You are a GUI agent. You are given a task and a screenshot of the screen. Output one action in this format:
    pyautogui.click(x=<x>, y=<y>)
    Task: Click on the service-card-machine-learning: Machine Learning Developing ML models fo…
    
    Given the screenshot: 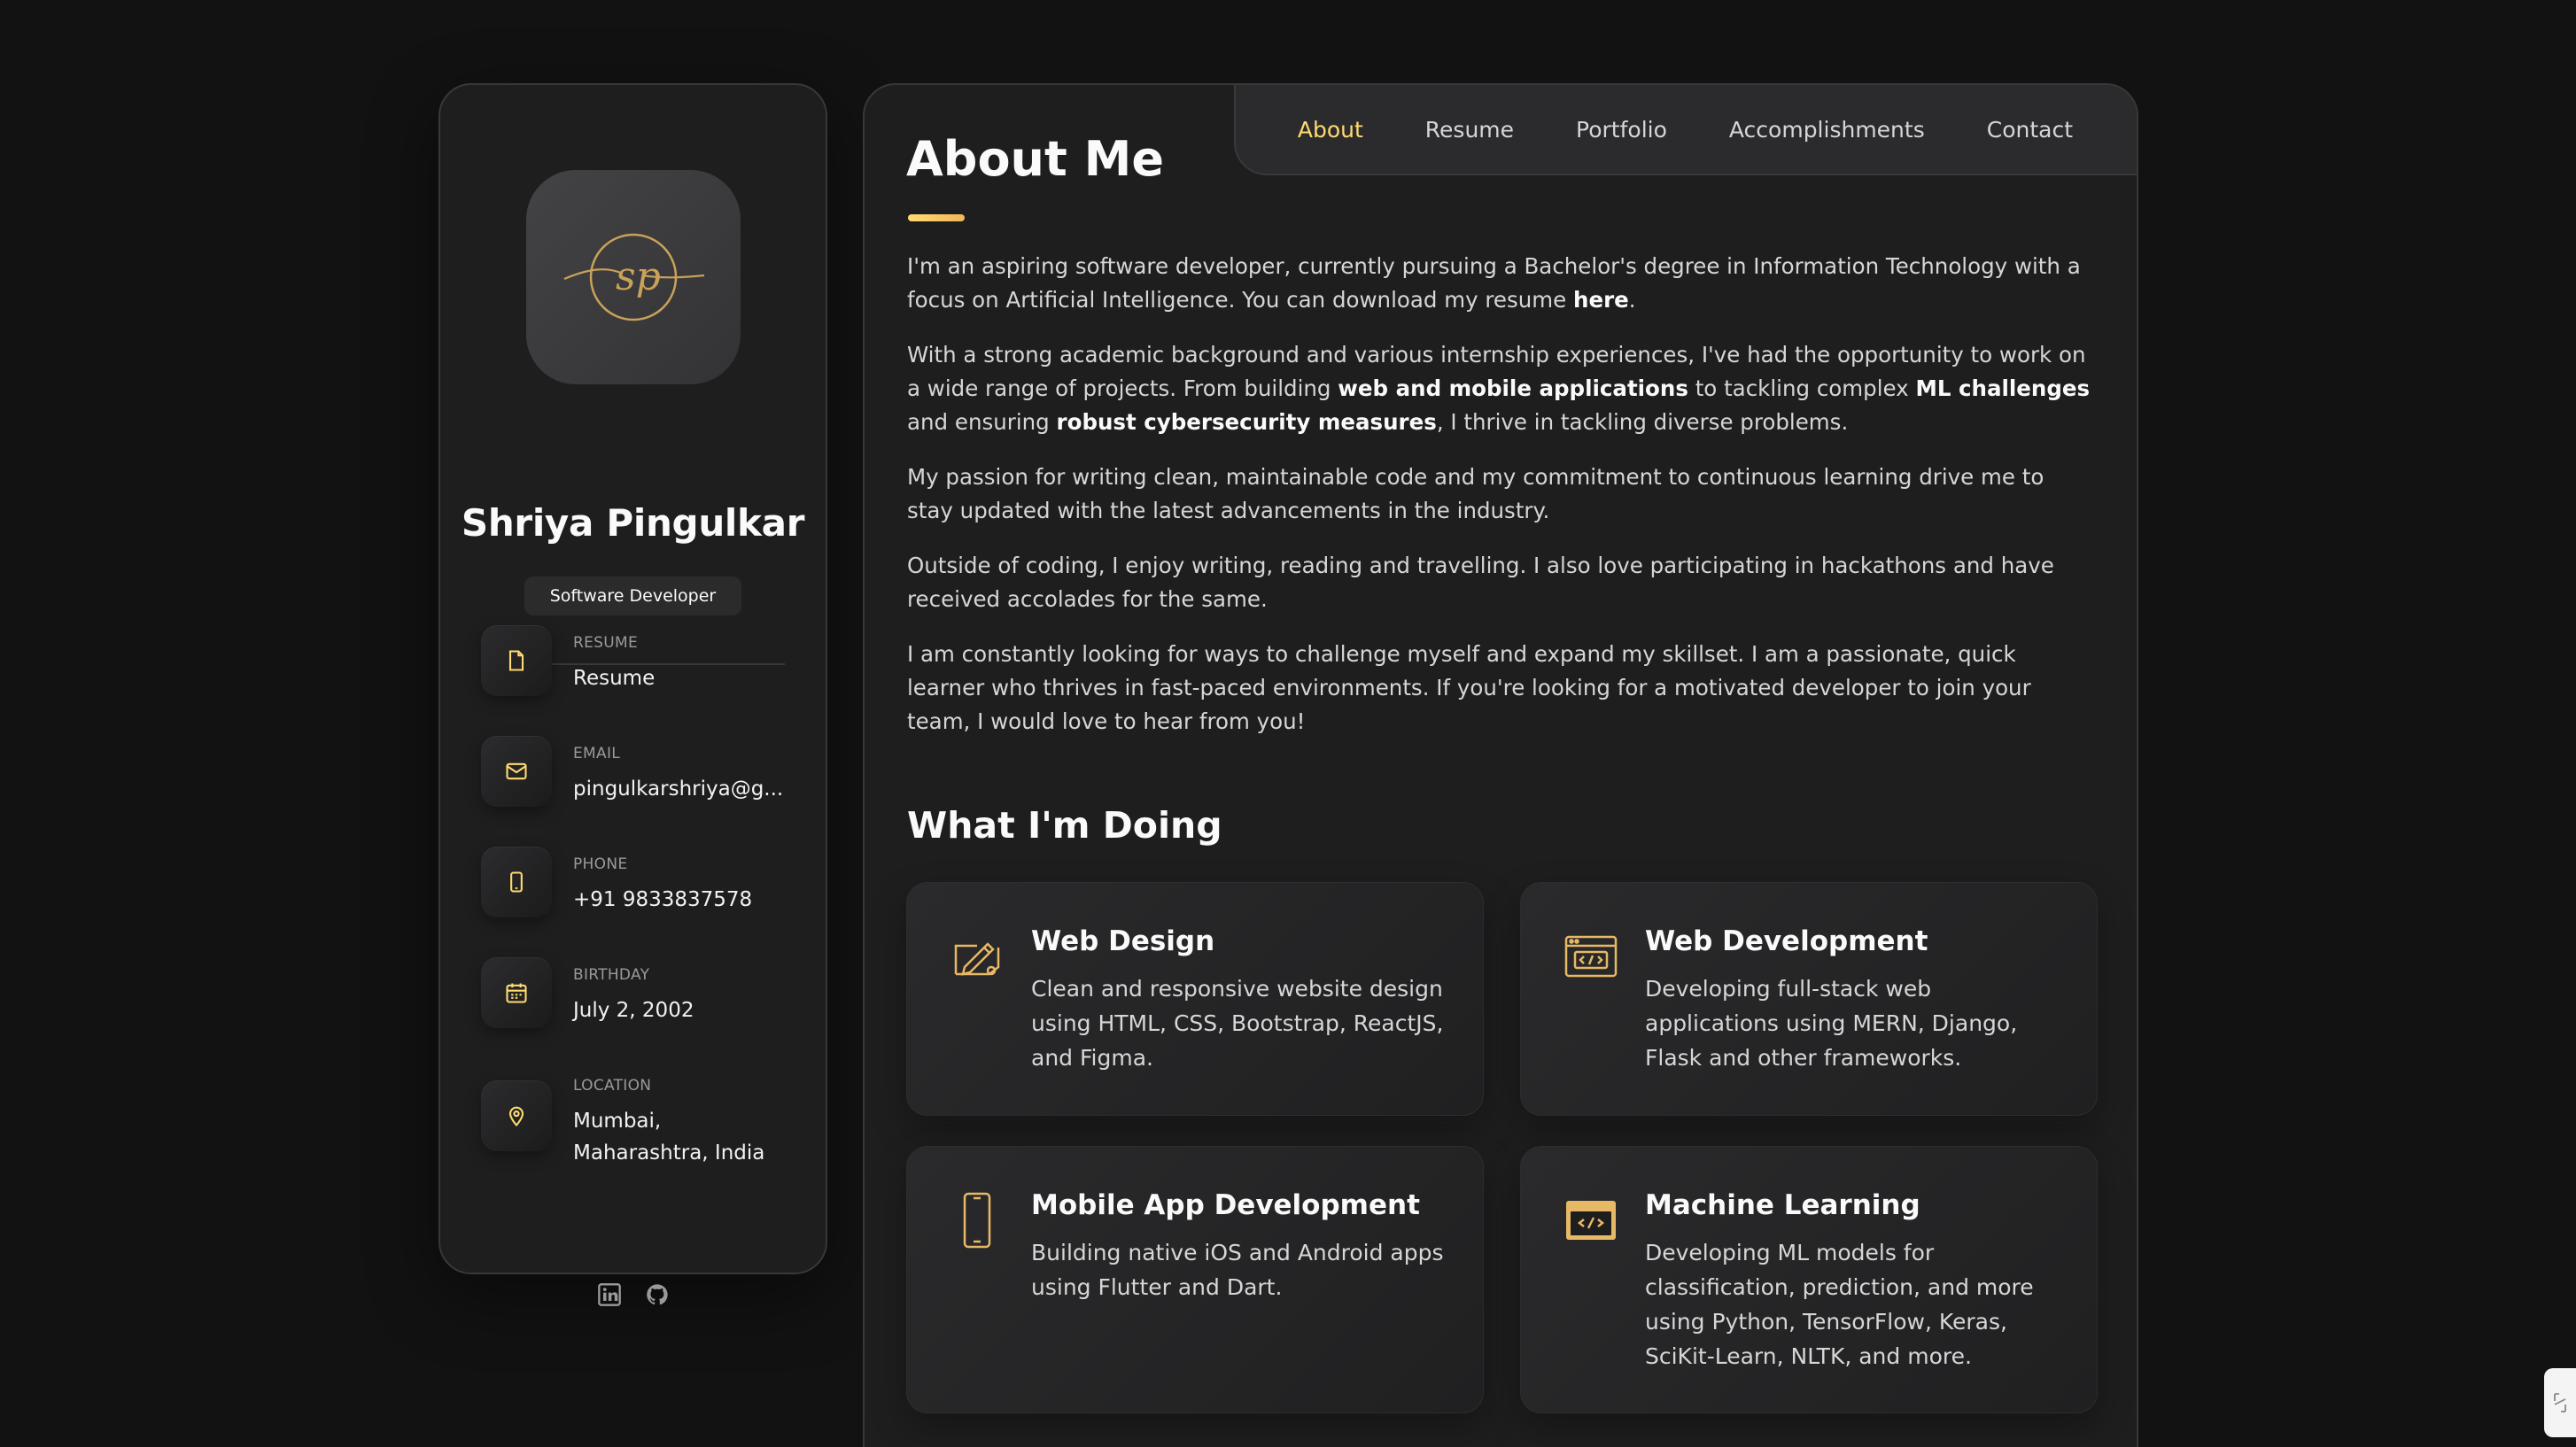 What is the action you would take?
    pyautogui.click(x=1809, y=1279)
    